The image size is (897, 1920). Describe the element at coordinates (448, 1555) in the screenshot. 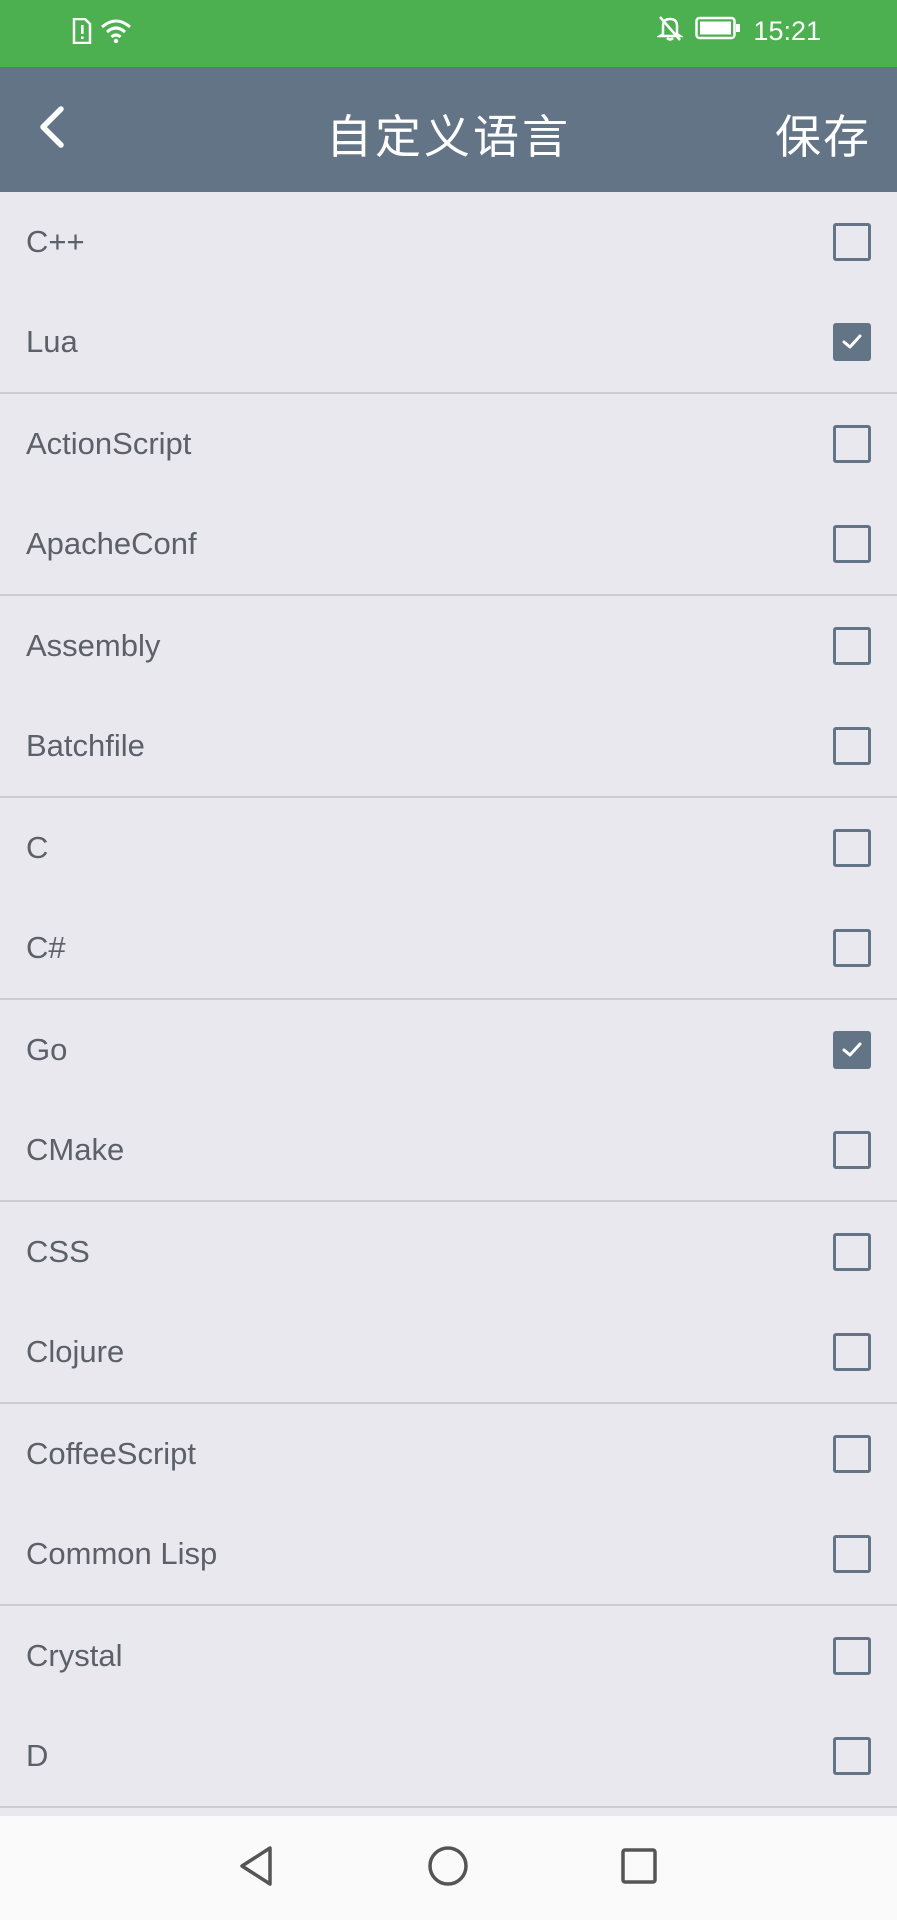

I see `list-item: Common Lisp` at that location.